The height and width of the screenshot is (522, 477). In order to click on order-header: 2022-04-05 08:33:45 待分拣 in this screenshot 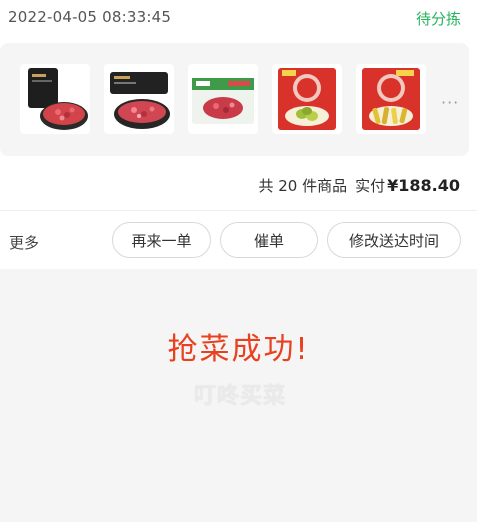, I will do `click(238, 18)`.